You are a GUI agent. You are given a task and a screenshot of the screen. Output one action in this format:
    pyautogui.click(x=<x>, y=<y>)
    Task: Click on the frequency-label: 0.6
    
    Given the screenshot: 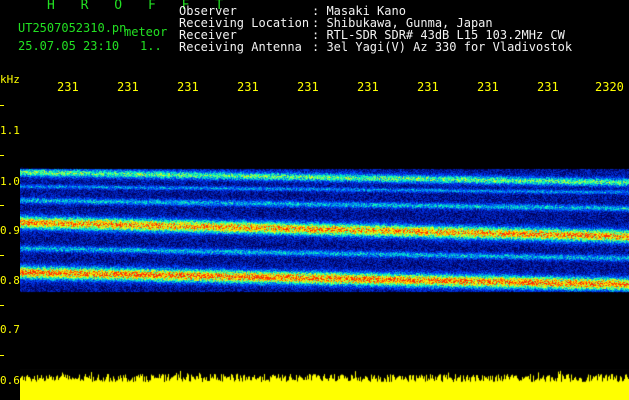 What is the action you would take?
    pyautogui.click(x=10, y=380)
    